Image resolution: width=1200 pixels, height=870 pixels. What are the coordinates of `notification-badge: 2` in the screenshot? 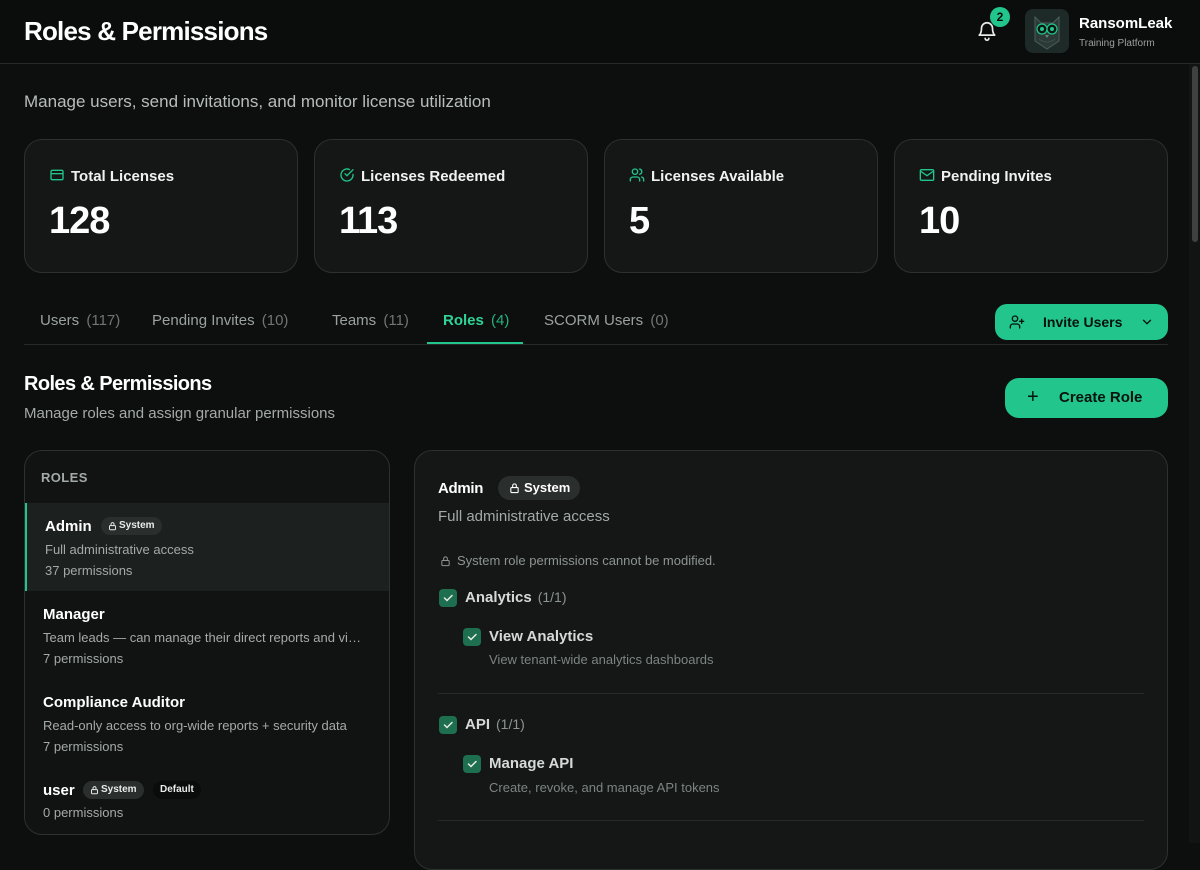 It's located at (1000, 17).